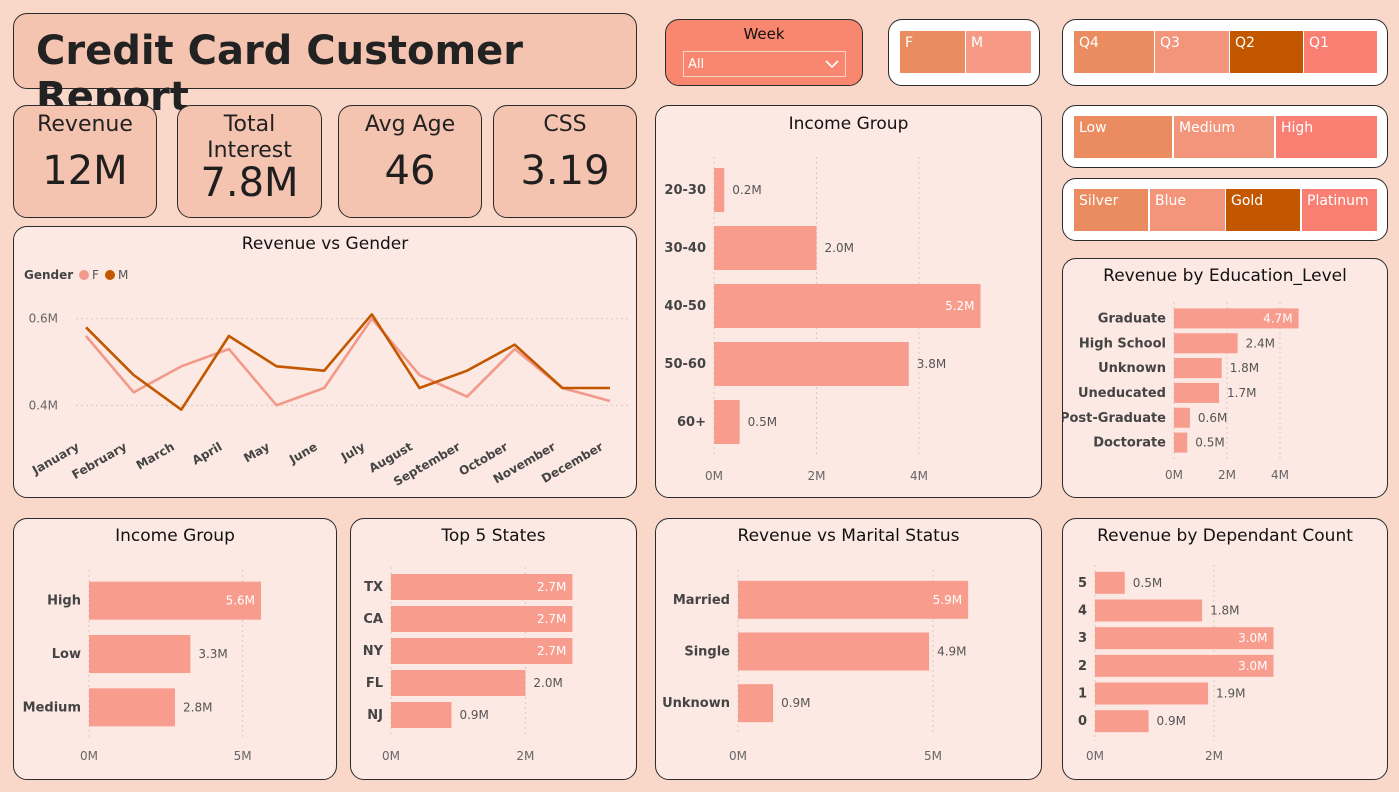 This screenshot has height=792, width=1399. I want to click on x-tick-label: July, so click(353, 451).